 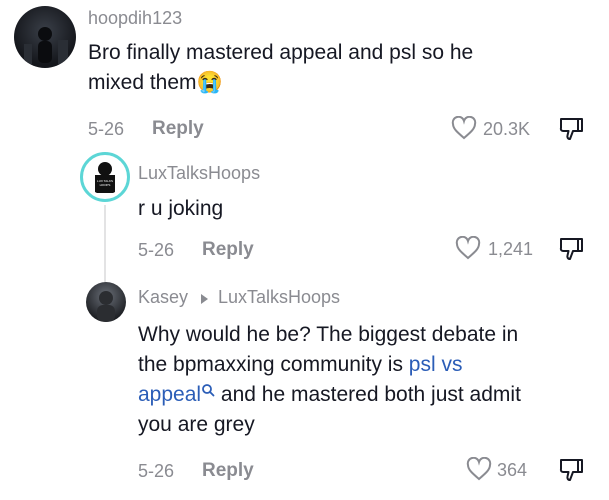 I want to click on reply-header: Kasey LuxTalksHoops, so click(x=239, y=297).